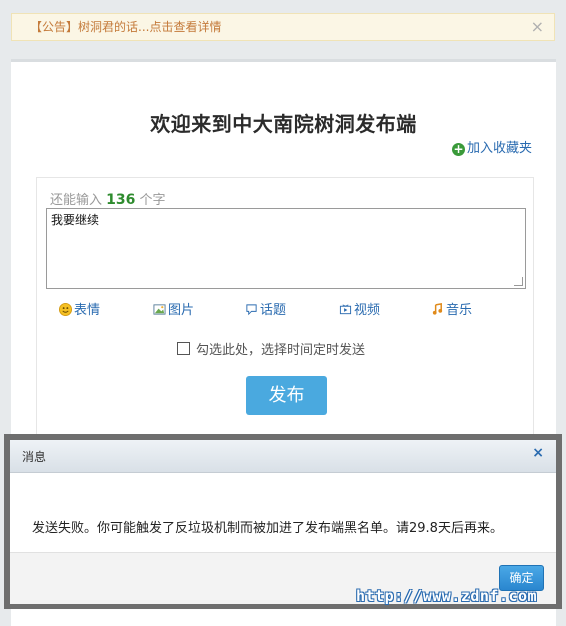  Describe the element at coordinates (500, 148) in the screenshot. I see `add-favorite-label: 加入收藏夹` at that location.